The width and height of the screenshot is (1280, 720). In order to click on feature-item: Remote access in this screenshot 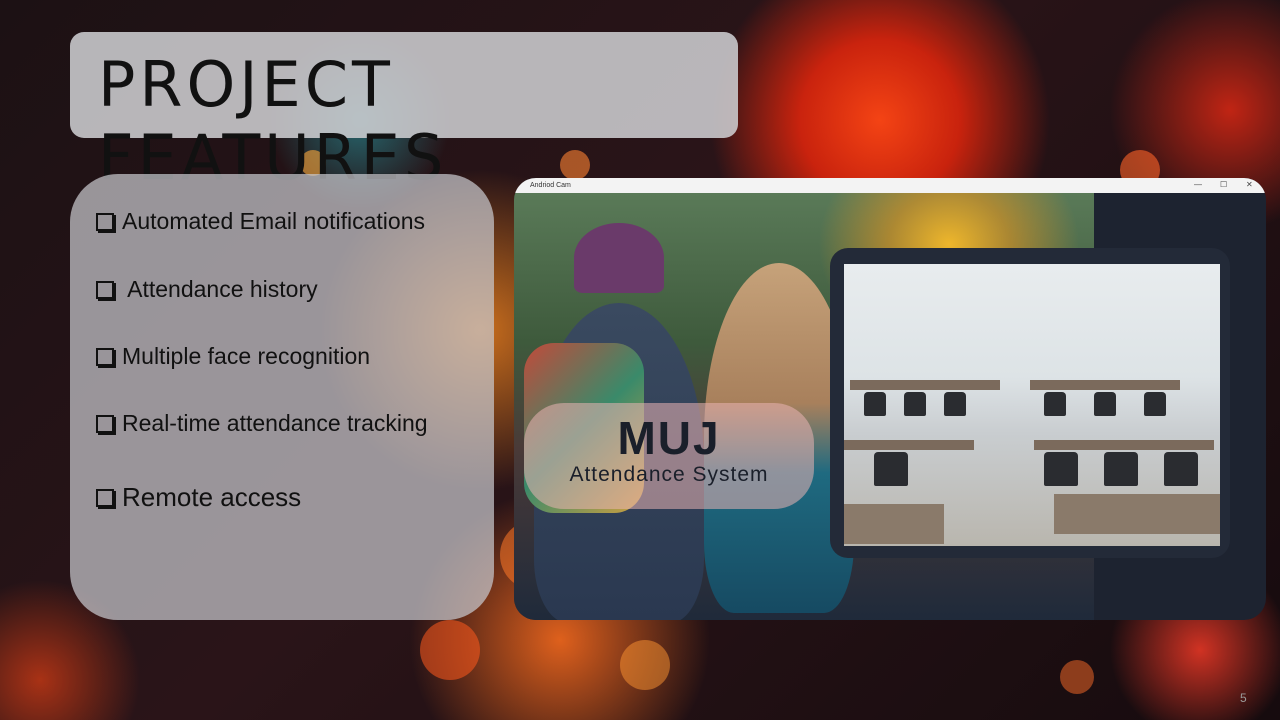, I will do `click(198, 497)`.